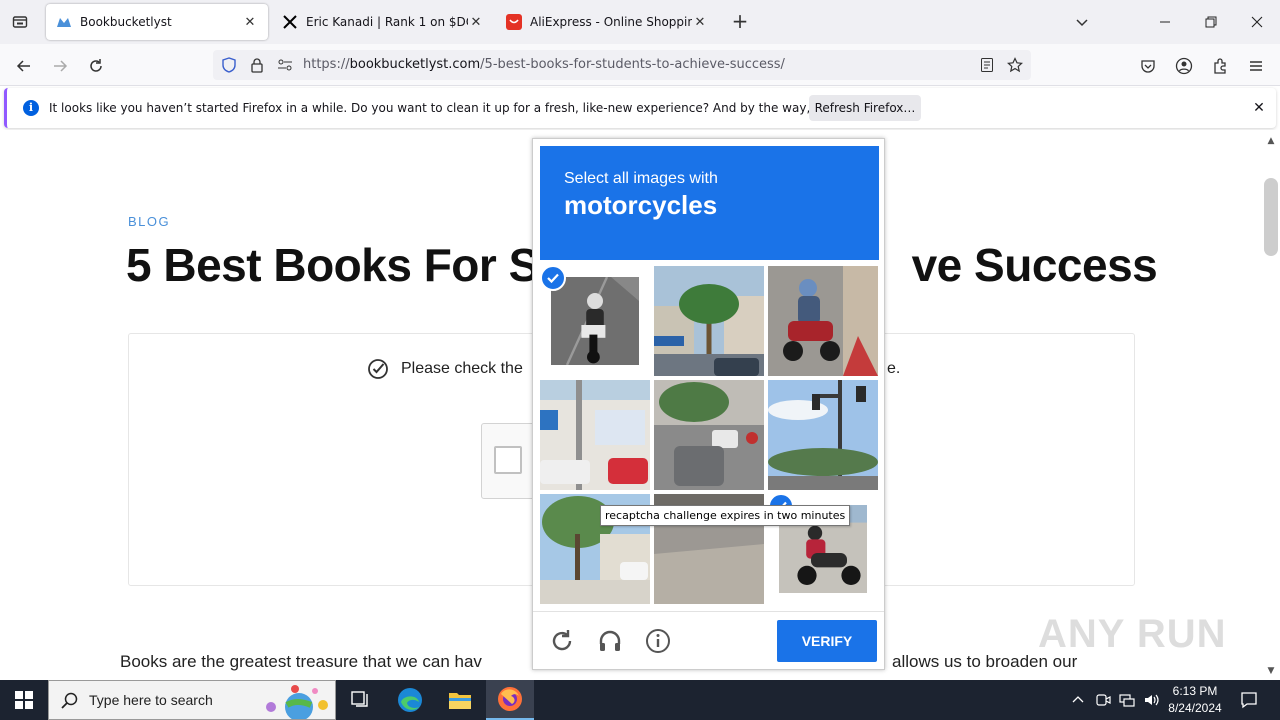 This screenshot has width=1280, height=720. I want to click on category-label: BLOG, so click(149, 221).